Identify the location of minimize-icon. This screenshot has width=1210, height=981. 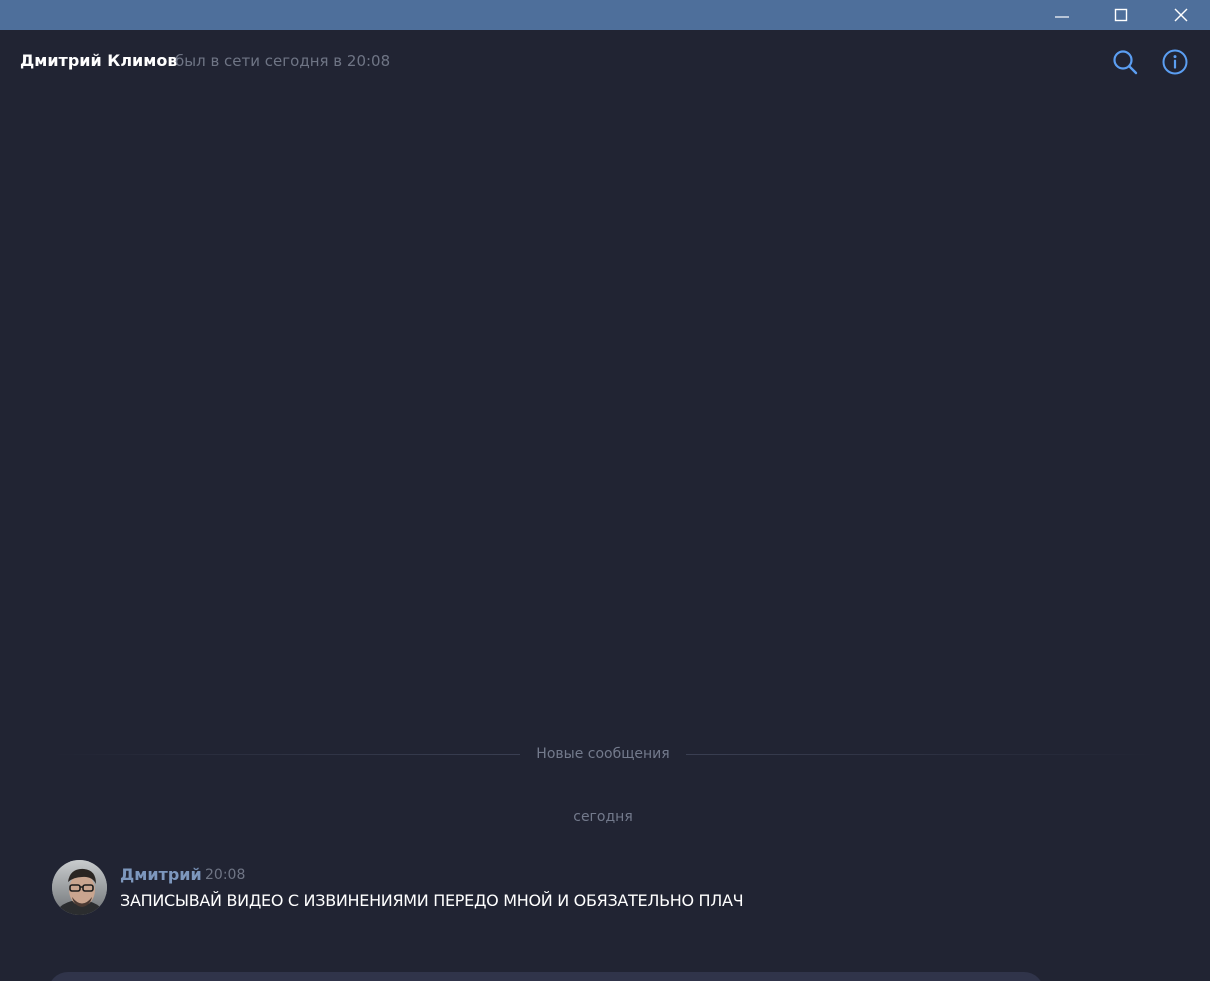
(1062, 17).